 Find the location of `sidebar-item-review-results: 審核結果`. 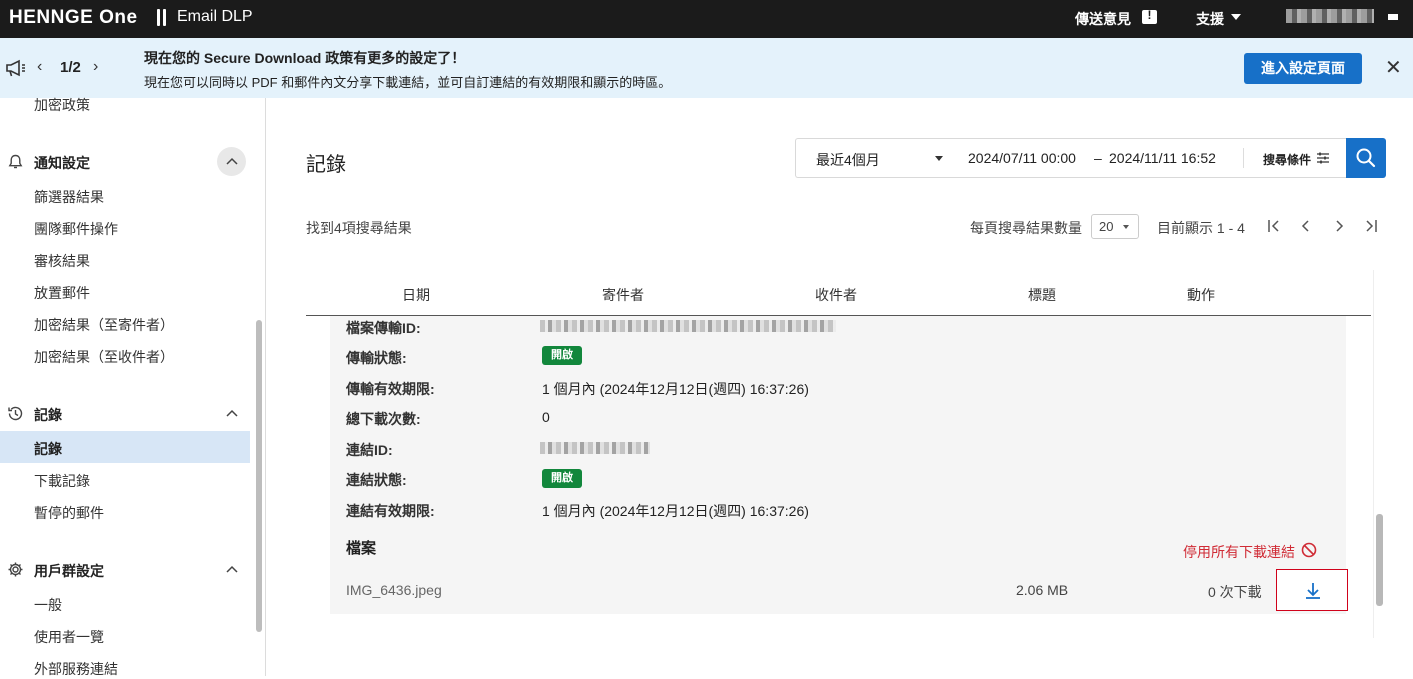

sidebar-item-review-results: 審核結果 is located at coordinates (62, 261).